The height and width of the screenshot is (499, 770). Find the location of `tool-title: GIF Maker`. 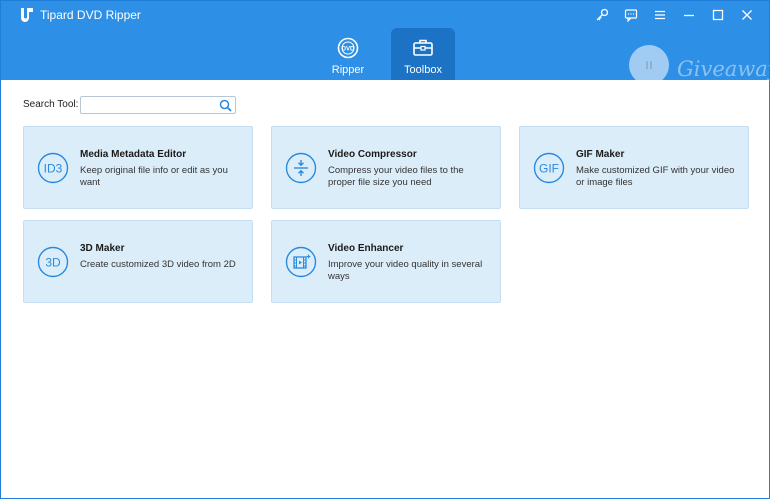

tool-title: GIF Maker is located at coordinates (600, 154).